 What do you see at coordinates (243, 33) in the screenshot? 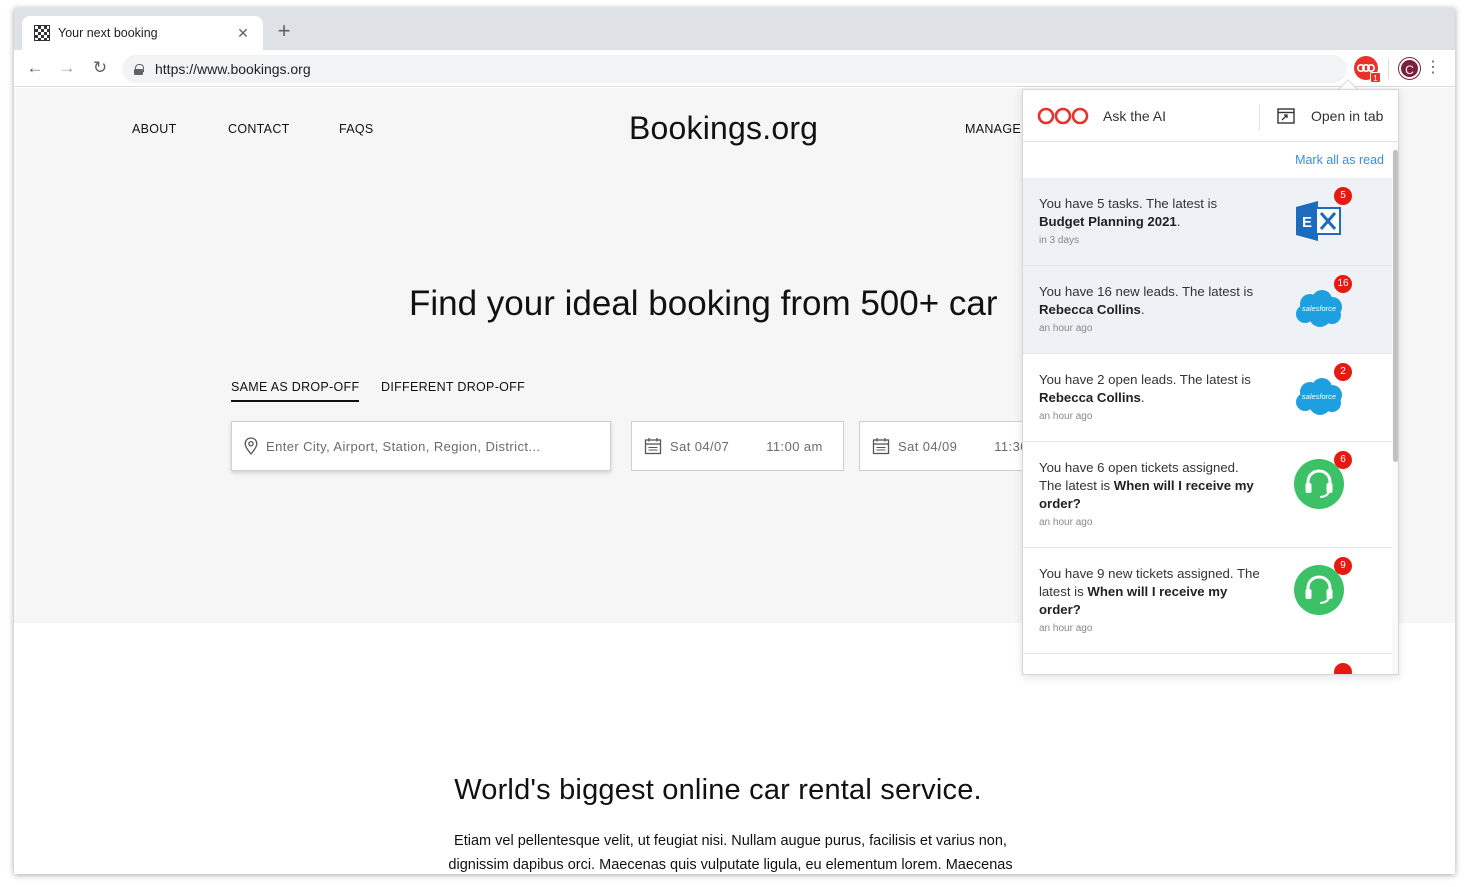
I see `close-tab-icon: ✕` at bounding box center [243, 33].